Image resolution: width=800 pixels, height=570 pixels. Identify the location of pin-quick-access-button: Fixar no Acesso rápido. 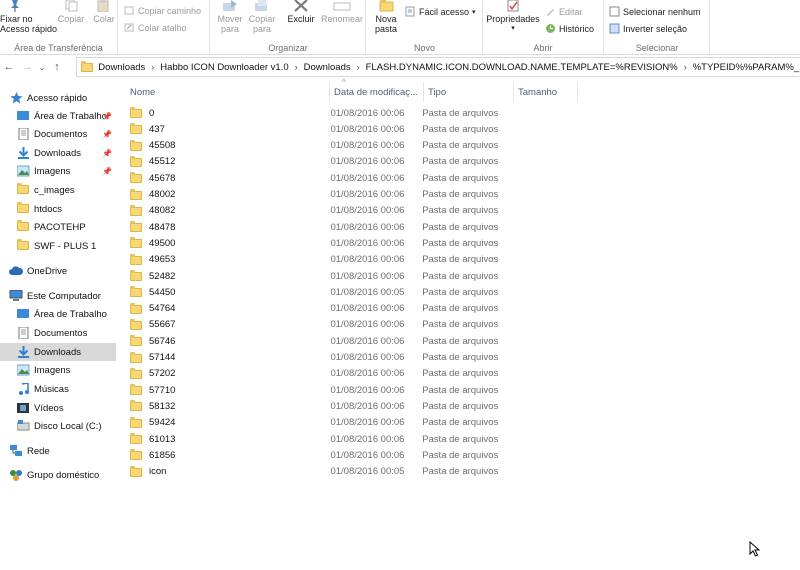
(28, 17).